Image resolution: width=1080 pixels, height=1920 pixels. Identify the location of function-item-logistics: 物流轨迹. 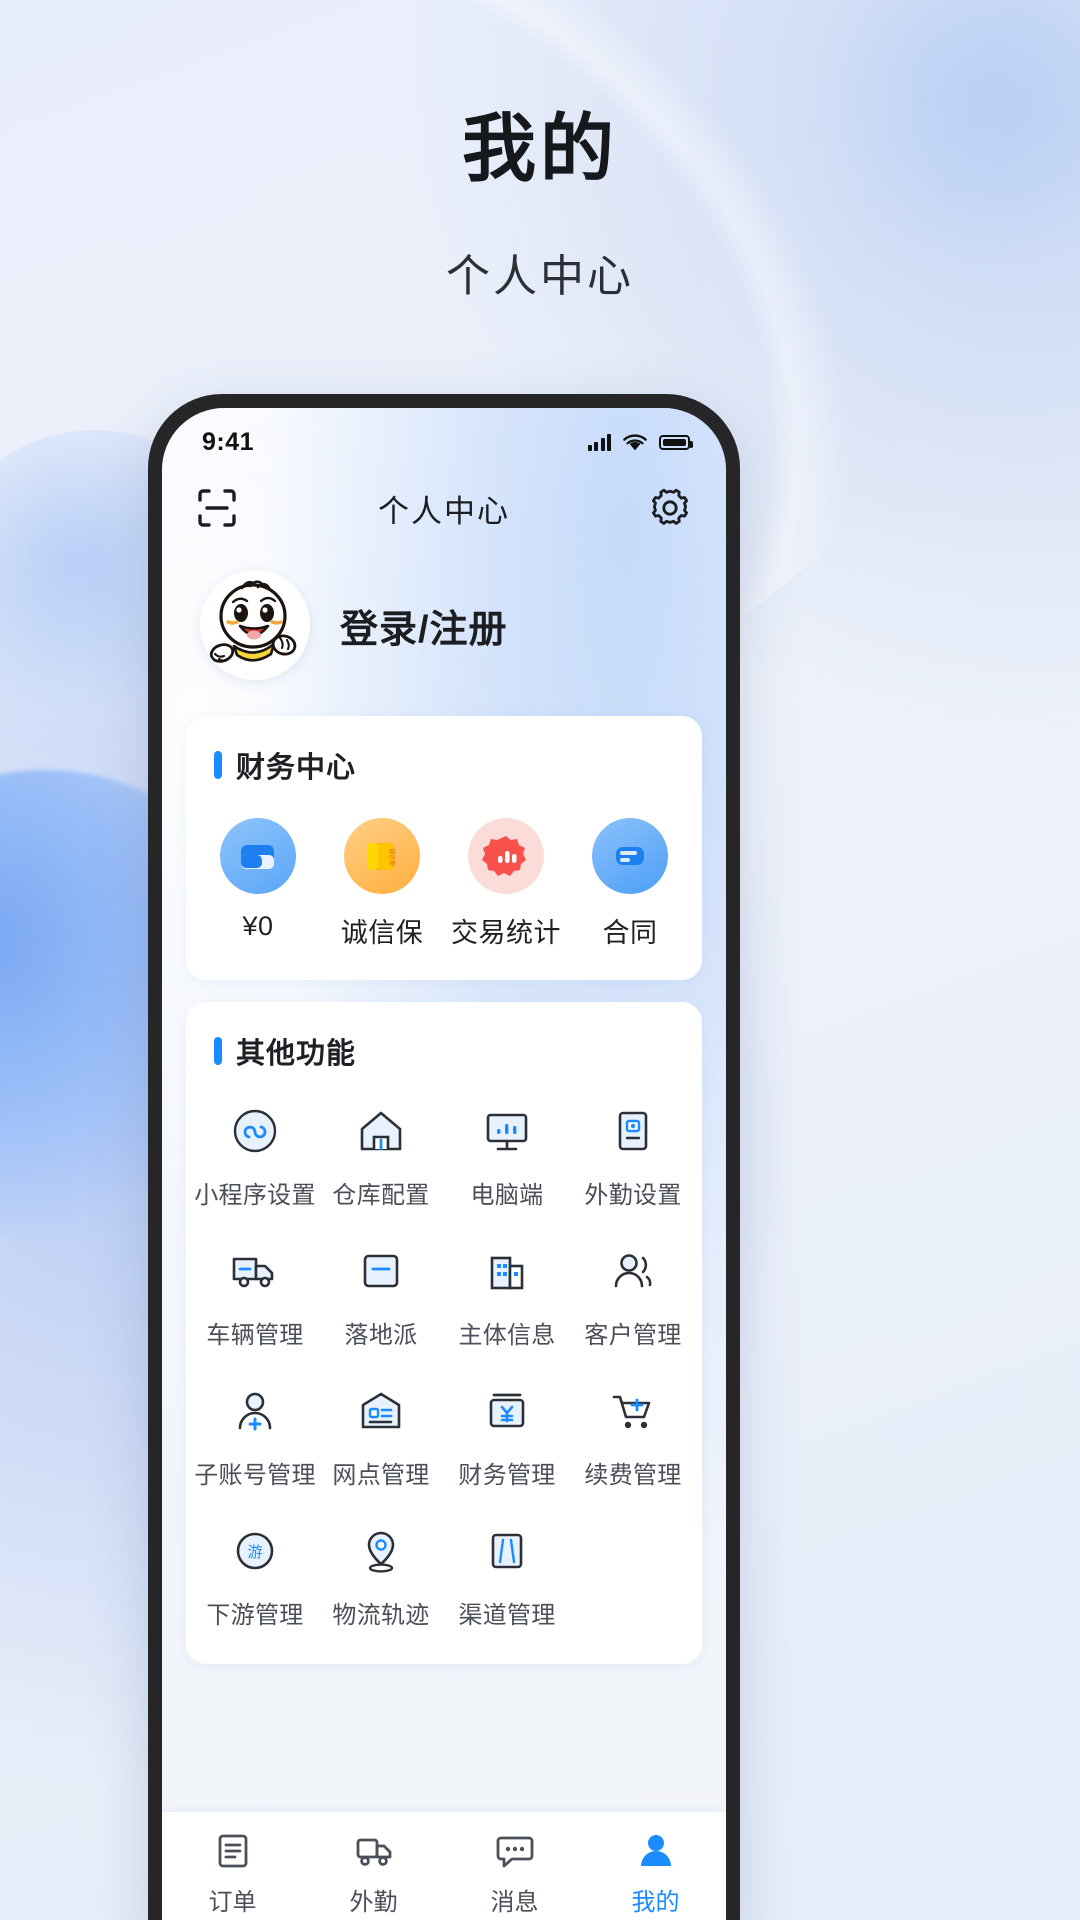
(381, 1575).